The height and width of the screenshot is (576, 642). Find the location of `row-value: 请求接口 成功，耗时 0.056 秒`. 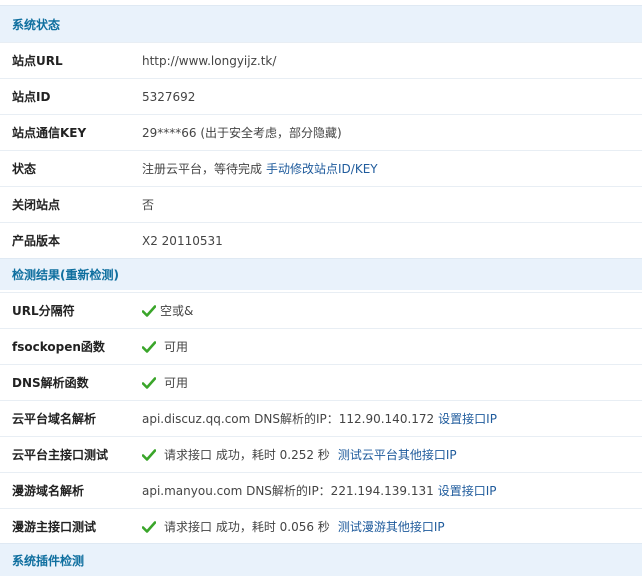

row-value: 请求接口 成功，耗时 0.056 秒 is located at coordinates (247, 527).